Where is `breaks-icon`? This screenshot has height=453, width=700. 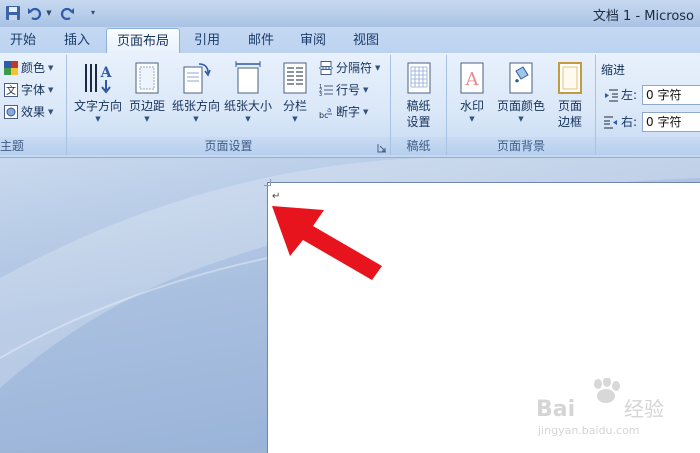 breaks-icon is located at coordinates (326, 68).